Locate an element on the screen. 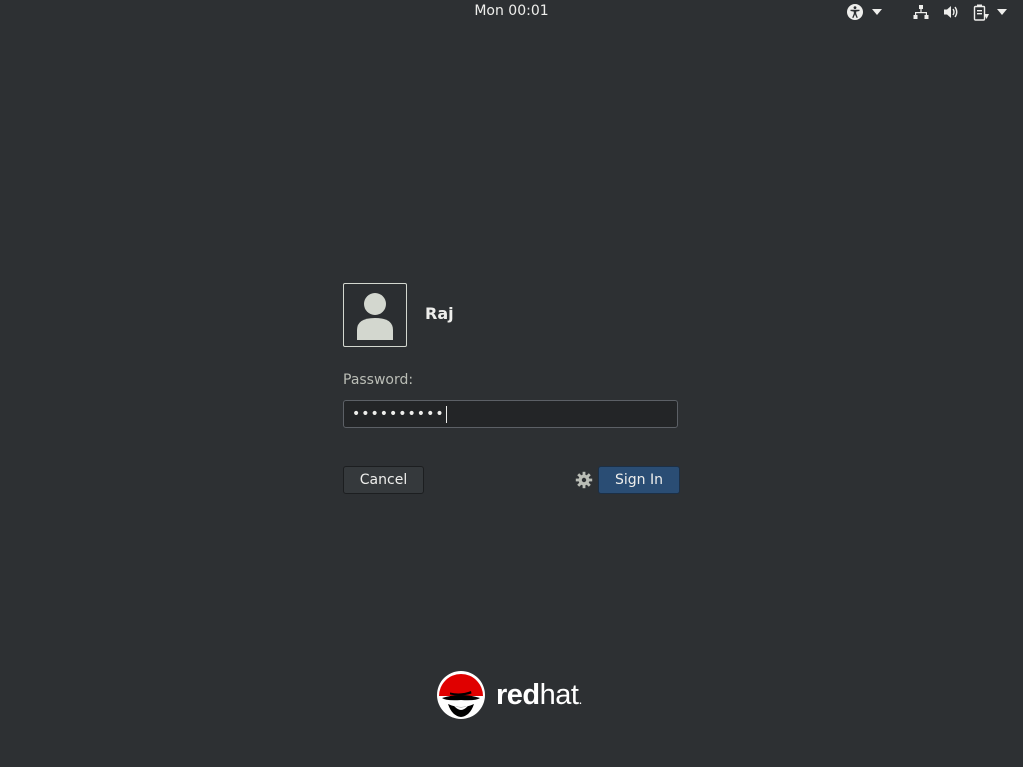 The width and height of the screenshot is (1023, 767). shadowman-icon is located at coordinates (461, 695).